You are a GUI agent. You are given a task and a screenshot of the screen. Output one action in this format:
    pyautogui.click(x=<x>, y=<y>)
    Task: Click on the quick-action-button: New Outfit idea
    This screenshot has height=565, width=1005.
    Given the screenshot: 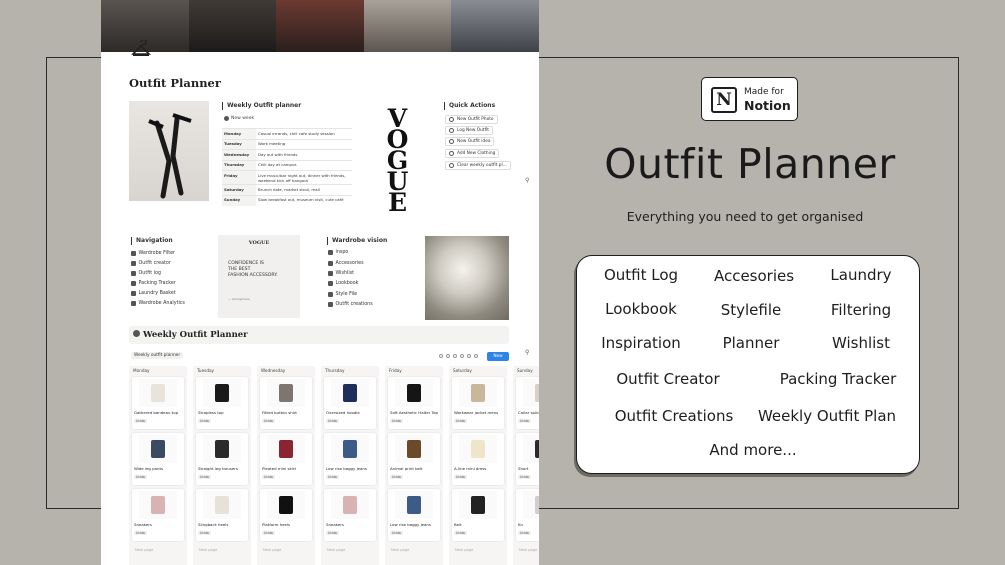 What is the action you would take?
    pyautogui.click(x=470, y=141)
    